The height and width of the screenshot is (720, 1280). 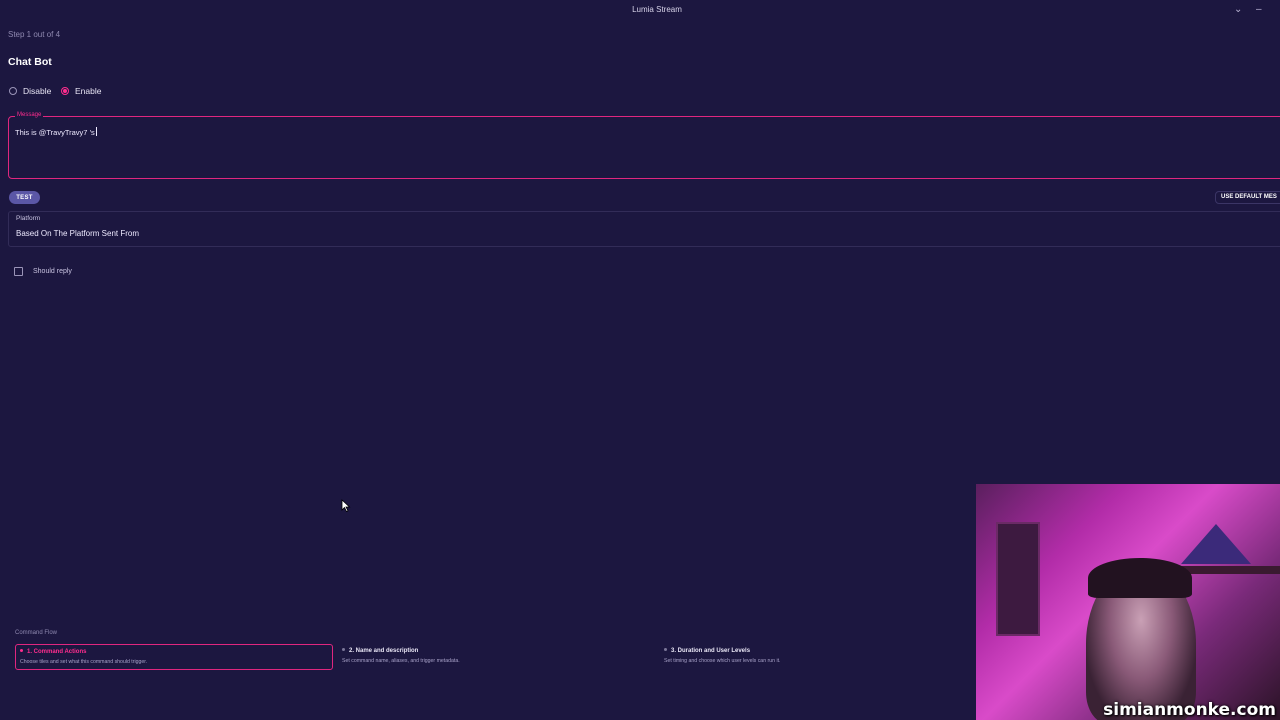 I want to click on should-reply-label: Should reply, so click(x=52, y=271).